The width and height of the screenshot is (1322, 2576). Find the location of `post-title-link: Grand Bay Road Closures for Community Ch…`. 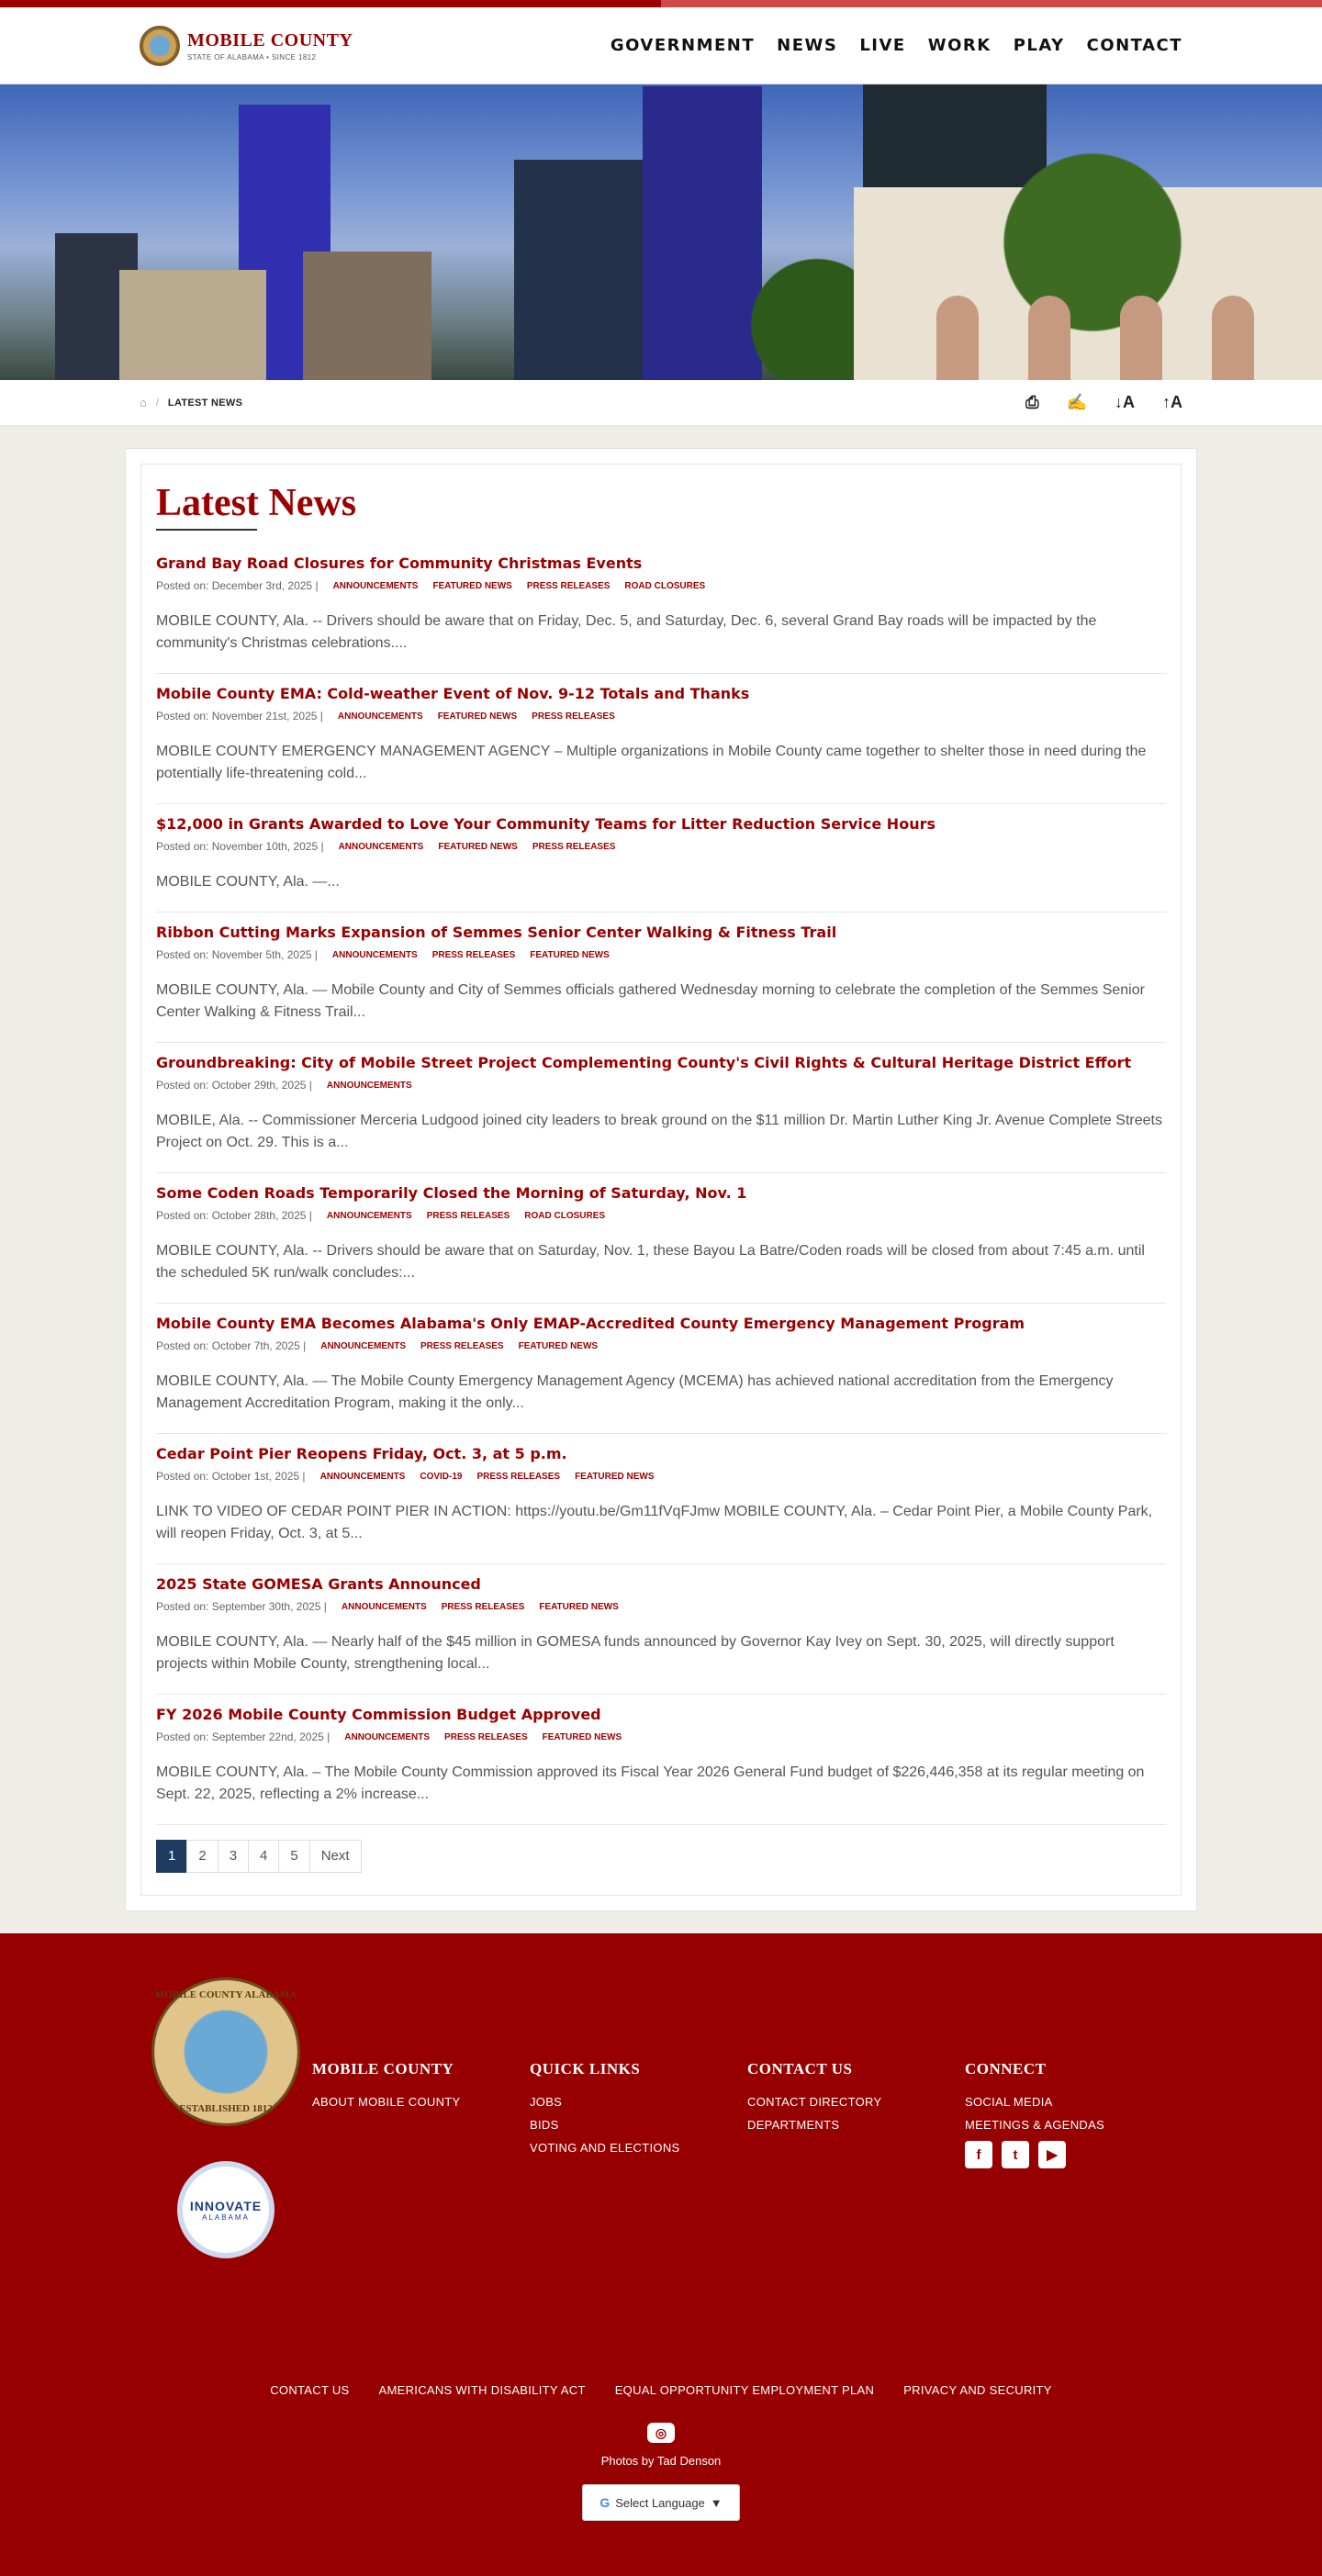

post-title-link: Grand Bay Road Closures for Community Ch… is located at coordinates (661, 563).